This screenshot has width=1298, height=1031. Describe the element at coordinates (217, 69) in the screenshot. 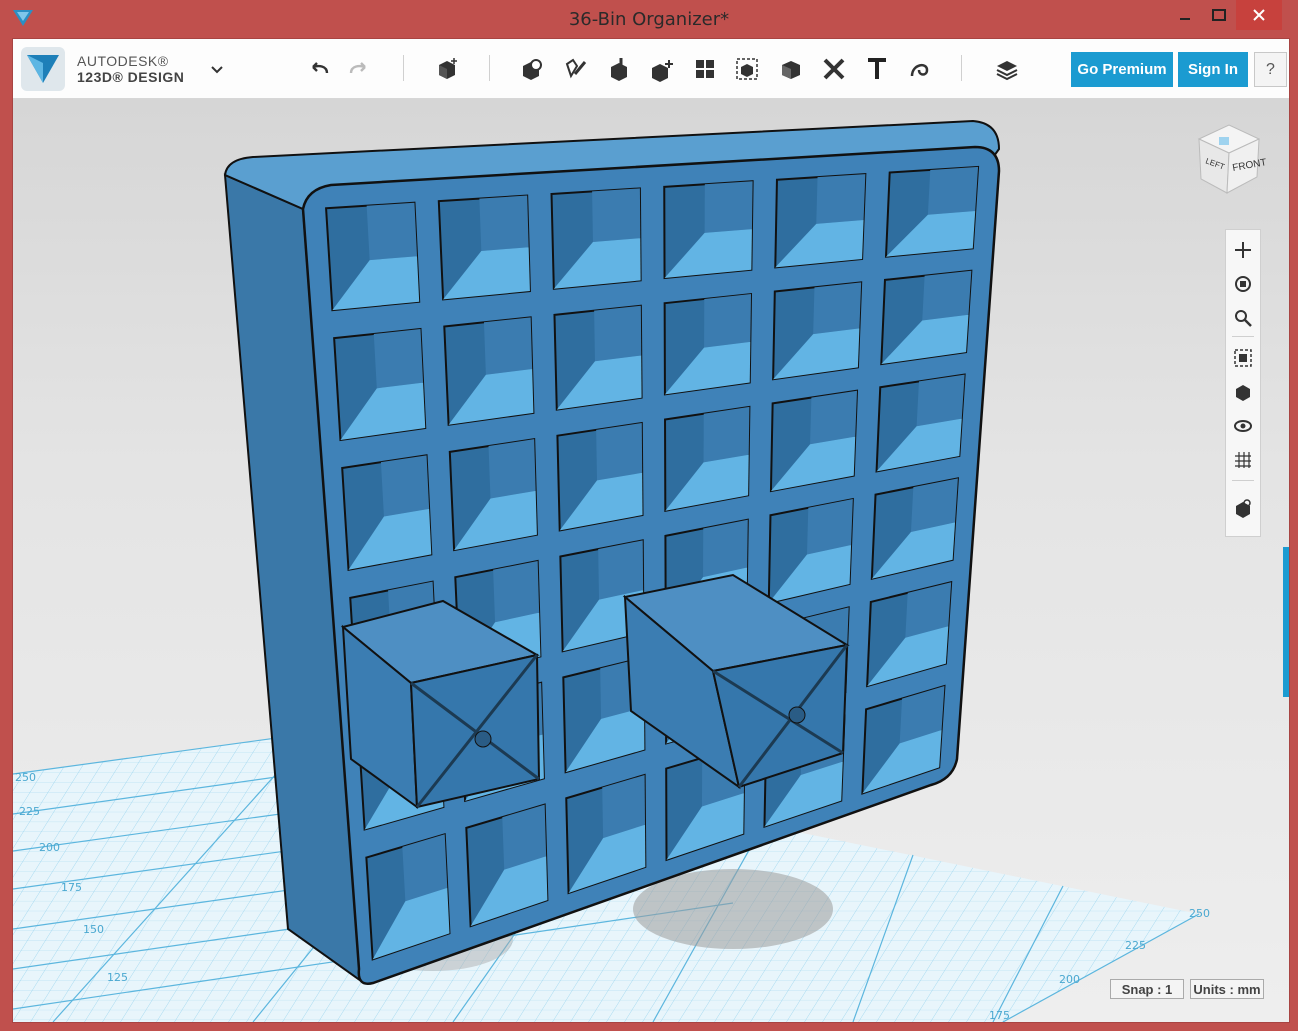

I see `chevron-down-icon` at that location.